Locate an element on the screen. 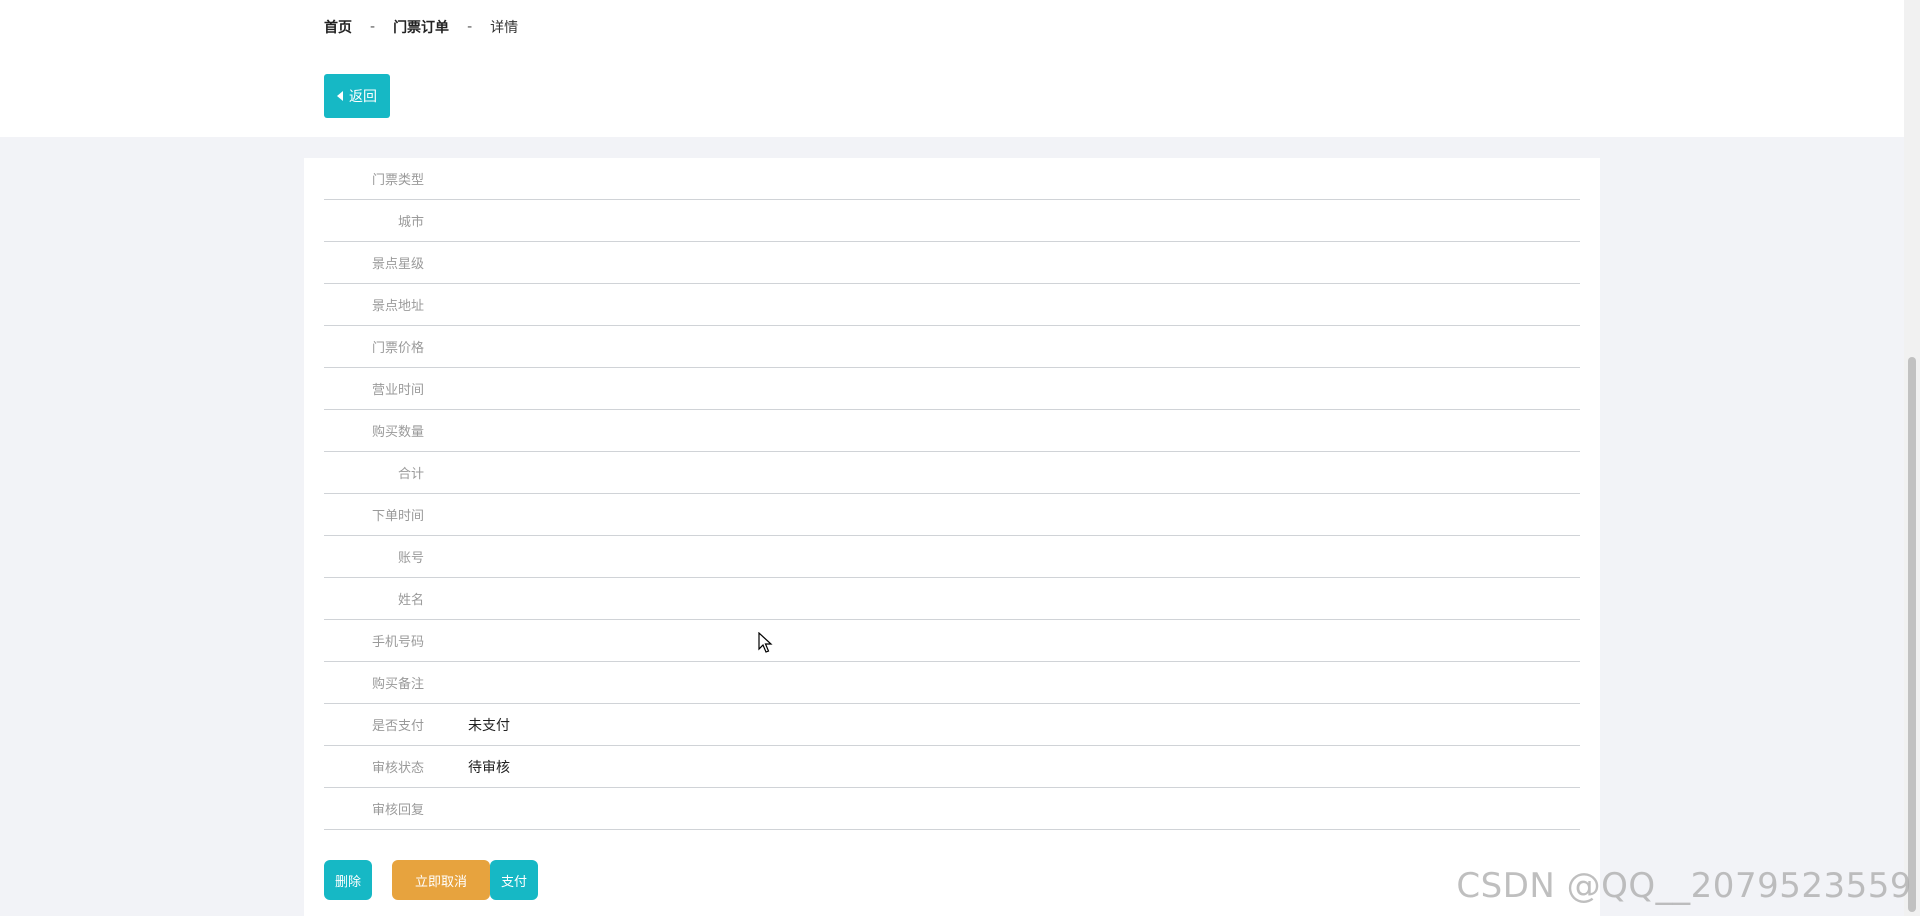  detail-label: 合计 is located at coordinates (410, 474).